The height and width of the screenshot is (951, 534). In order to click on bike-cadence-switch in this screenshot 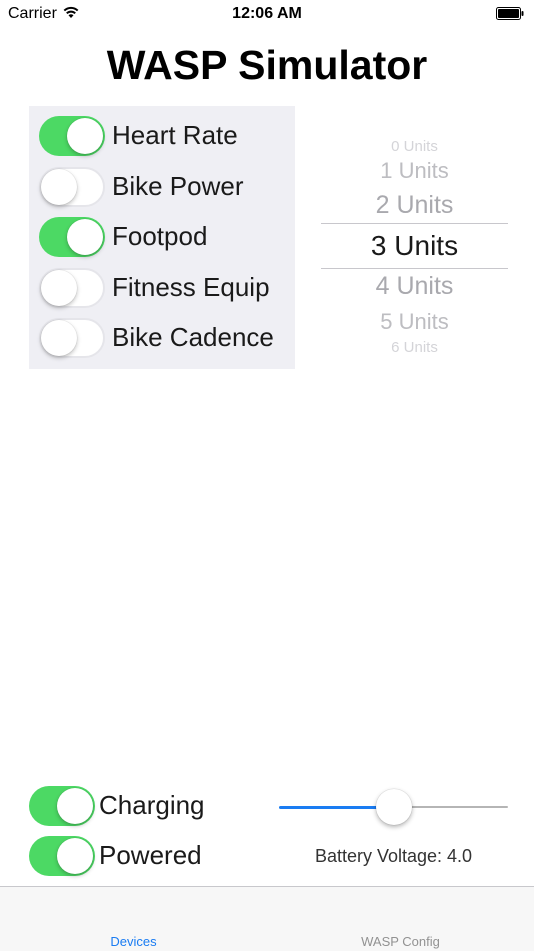, I will do `click(72, 338)`.